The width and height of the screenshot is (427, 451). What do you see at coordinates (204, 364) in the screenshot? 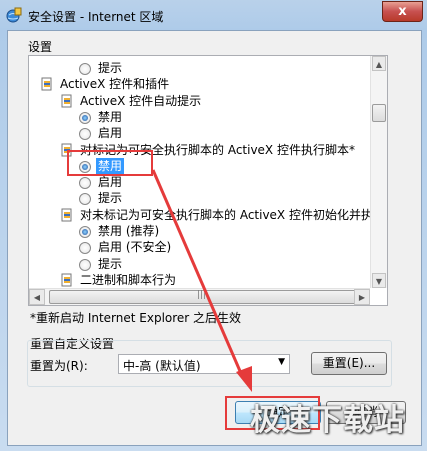
I see `reset-level-select: 中-高 (默认值) ▼` at bounding box center [204, 364].